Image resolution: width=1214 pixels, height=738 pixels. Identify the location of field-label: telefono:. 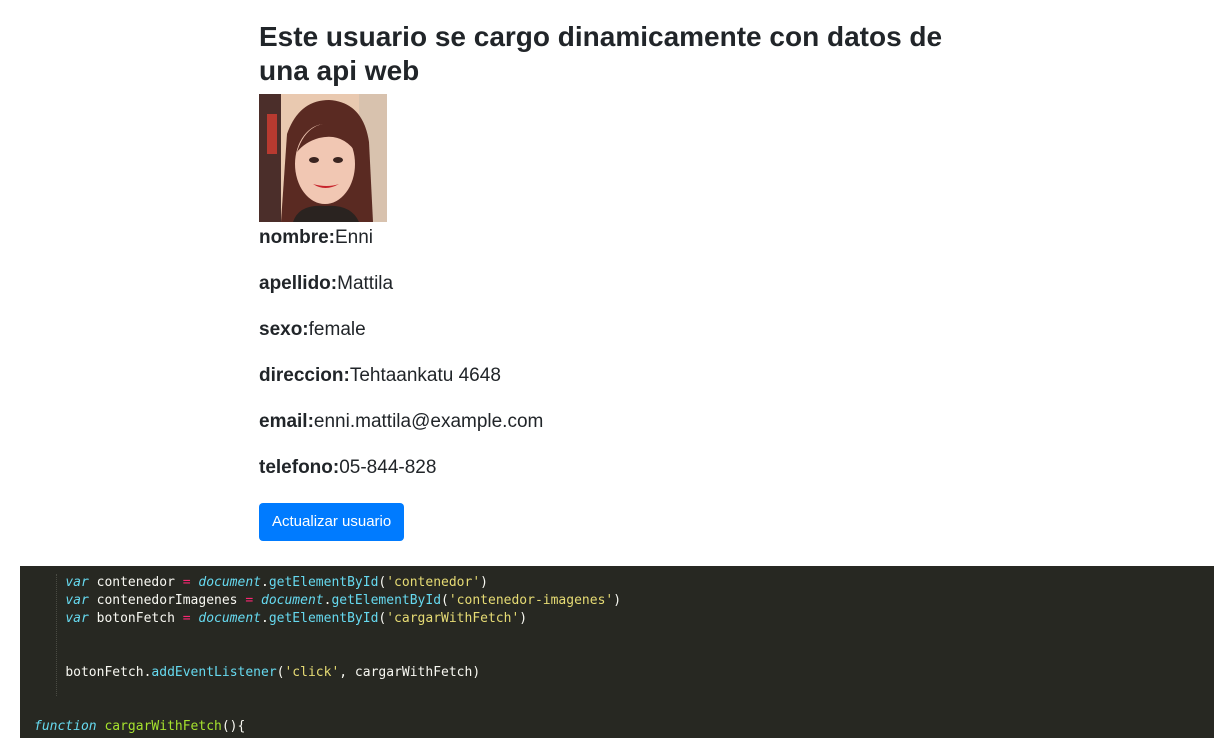
(299, 467).